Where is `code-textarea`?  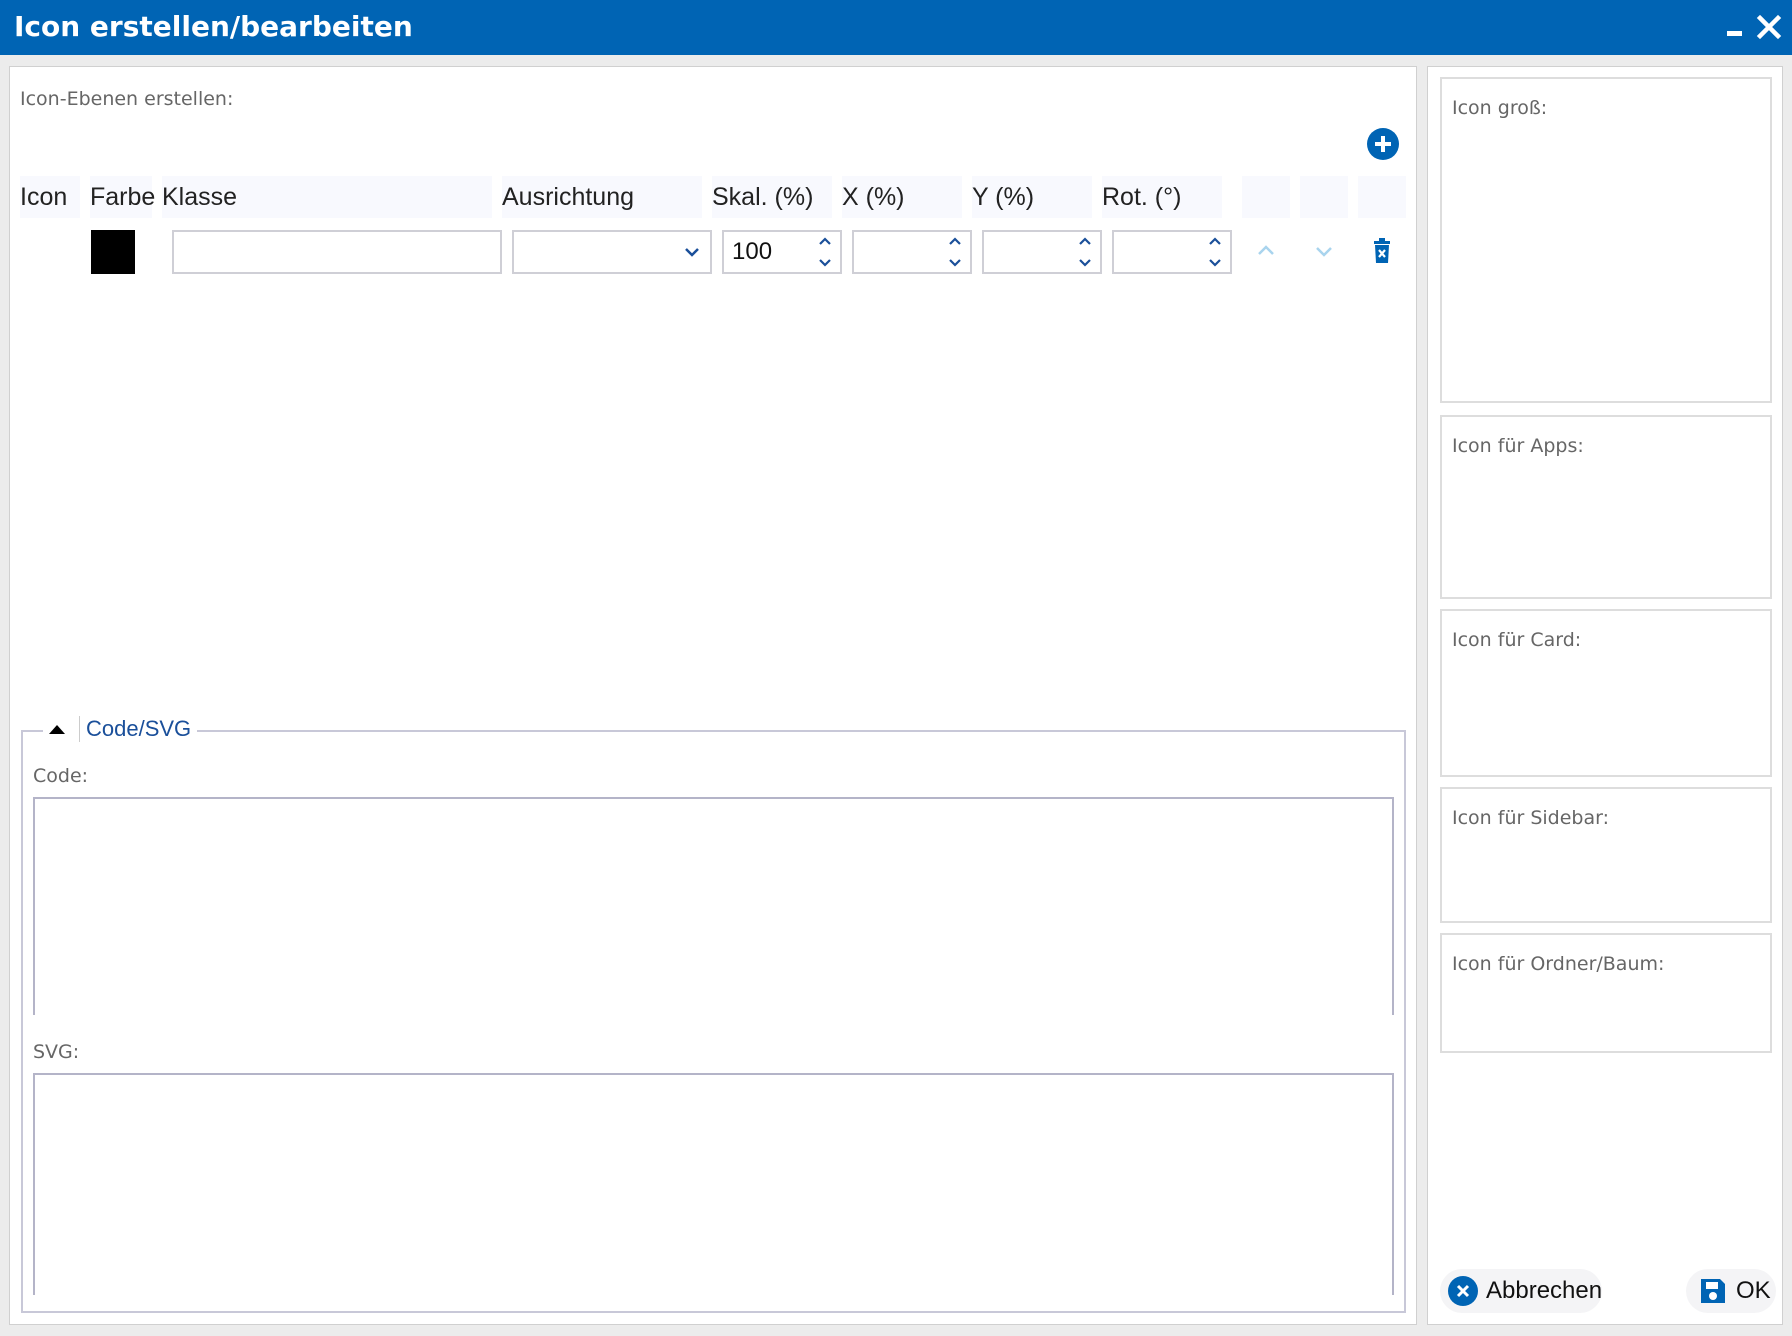 code-textarea is located at coordinates (713, 906).